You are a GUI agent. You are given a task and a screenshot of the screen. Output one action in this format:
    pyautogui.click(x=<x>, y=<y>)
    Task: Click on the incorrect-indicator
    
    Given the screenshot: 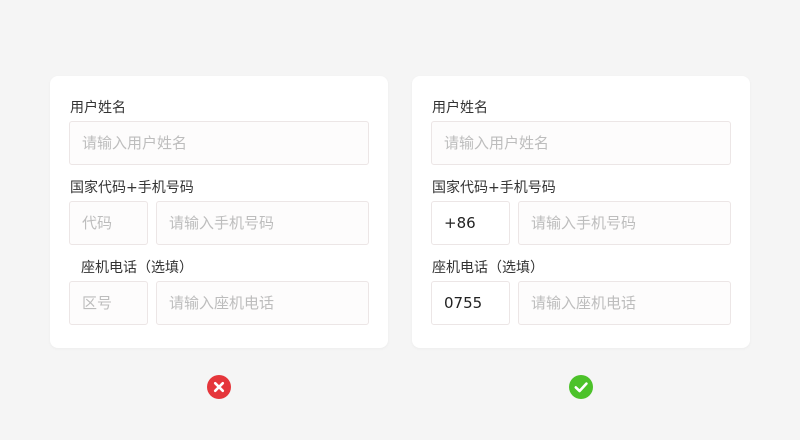 What is the action you would take?
    pyautogui.click(x=219, y=387)
    